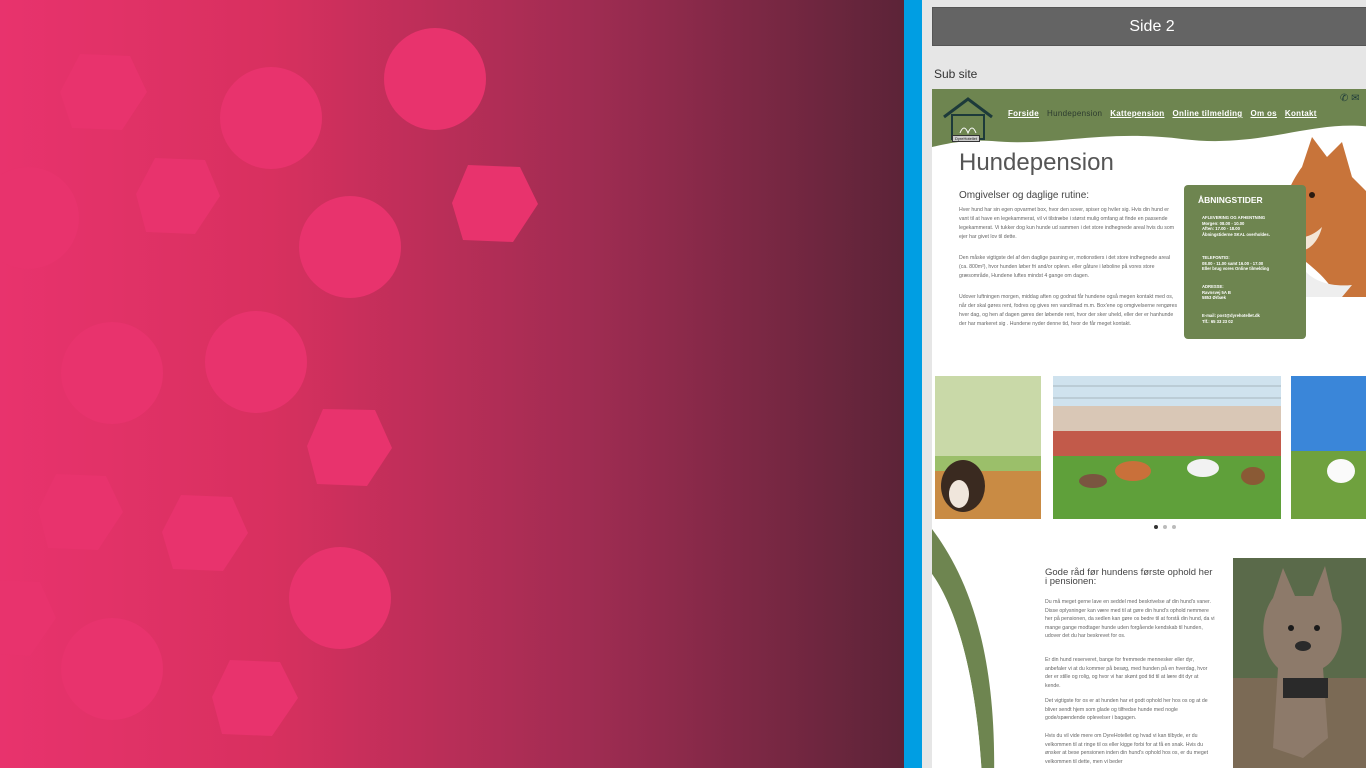  What do you see at coordinates (1216, 292) in the screenshot?
I see `hours-address: ADRESSE: Ravnsvej 5A B 5853 Ørbæk` at bounding box center [1216, 292].